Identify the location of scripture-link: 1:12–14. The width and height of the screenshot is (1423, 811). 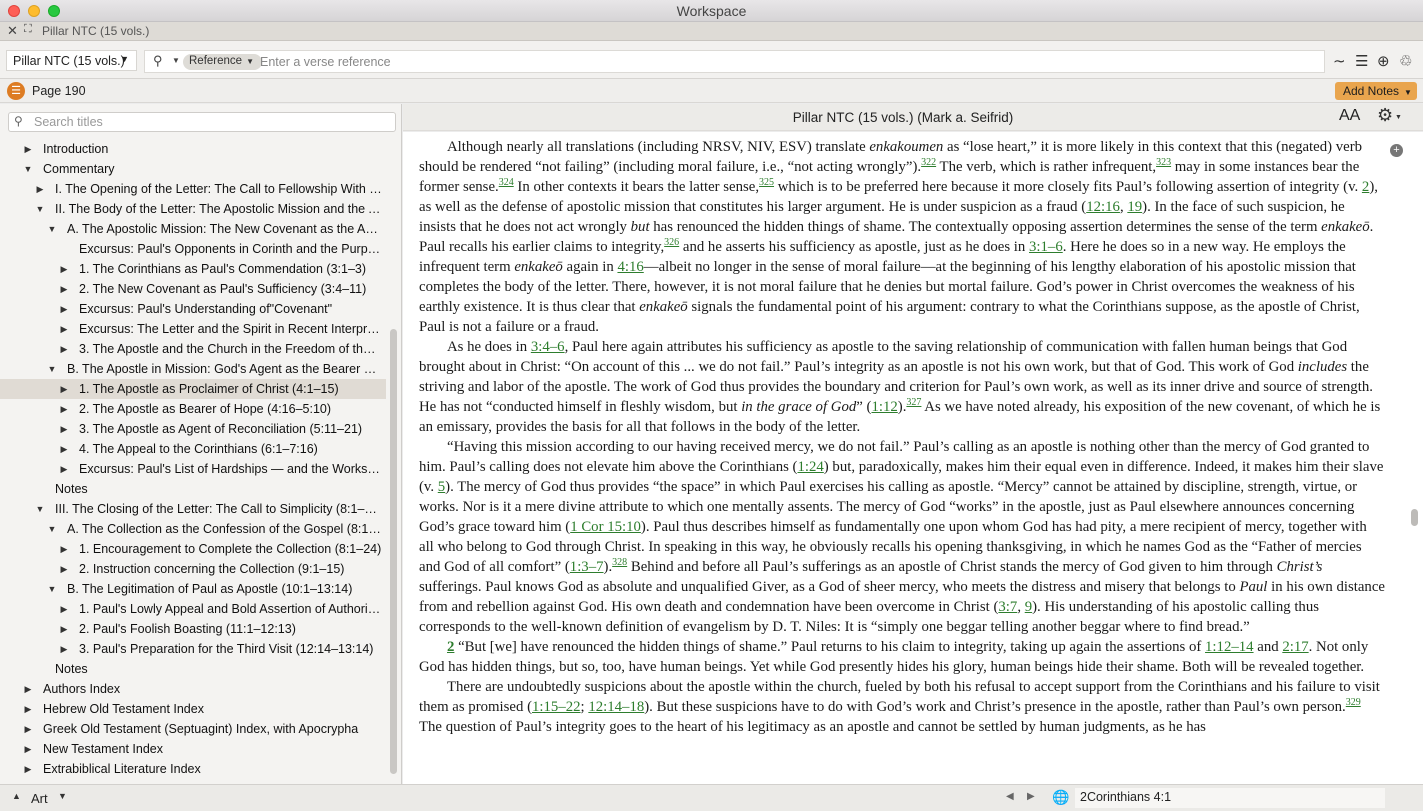
(1229, 647).